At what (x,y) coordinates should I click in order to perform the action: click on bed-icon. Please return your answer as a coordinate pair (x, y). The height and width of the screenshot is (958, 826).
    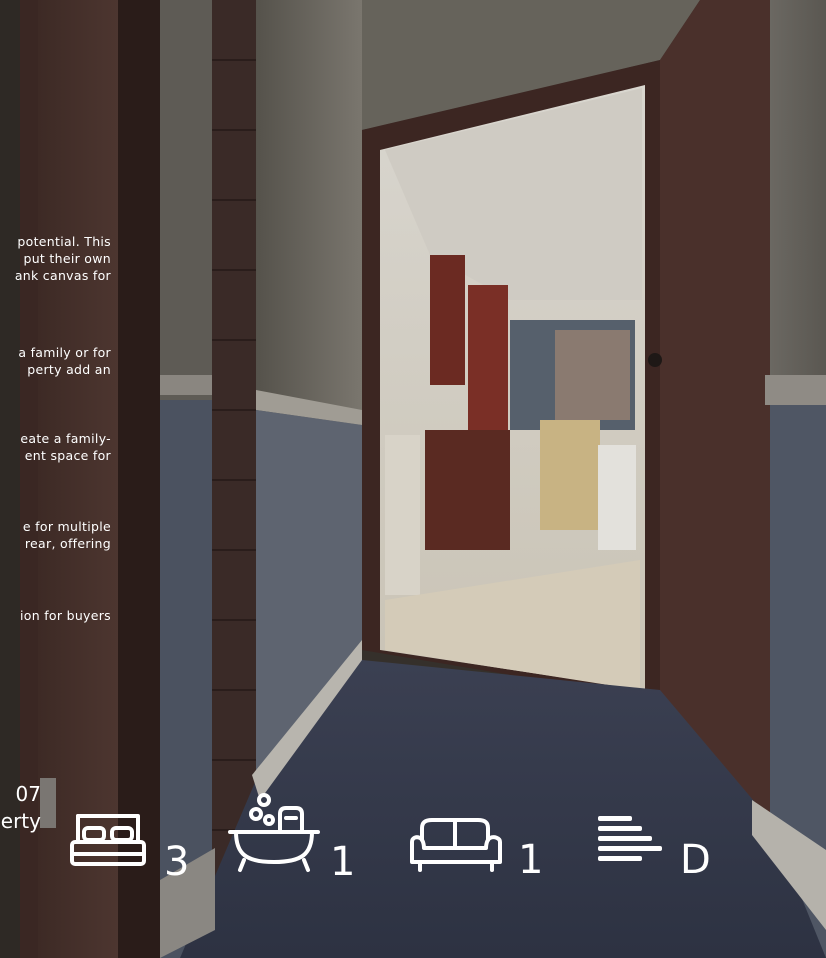
    Looking at the image, I should click on (108, 840).